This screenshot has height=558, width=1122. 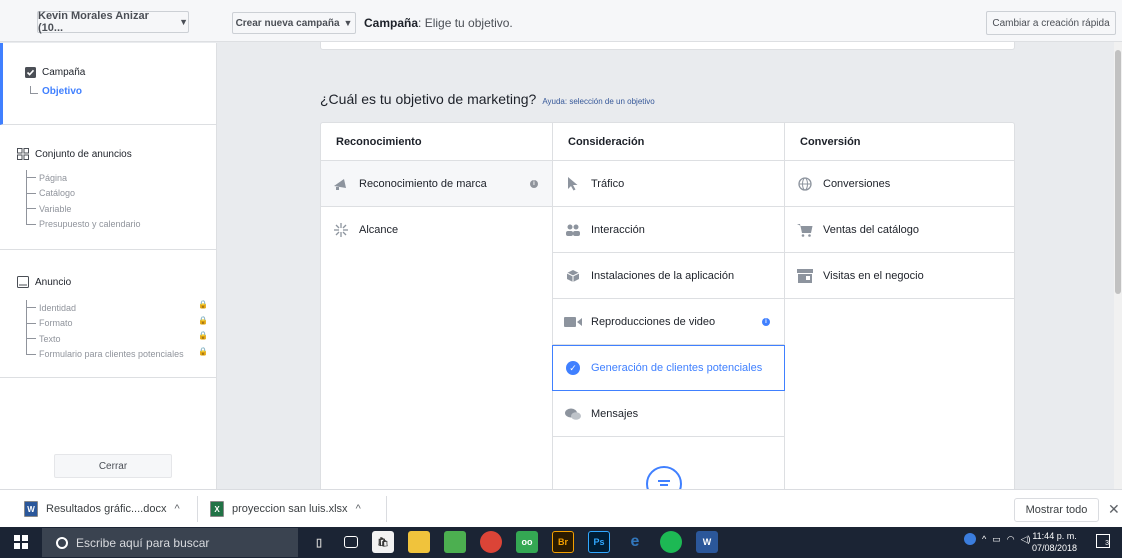 What do you see at coordinates (573, 368) in the screenshot?
I see `check-circle-icon: ✓` at bounding box center [573, 368].